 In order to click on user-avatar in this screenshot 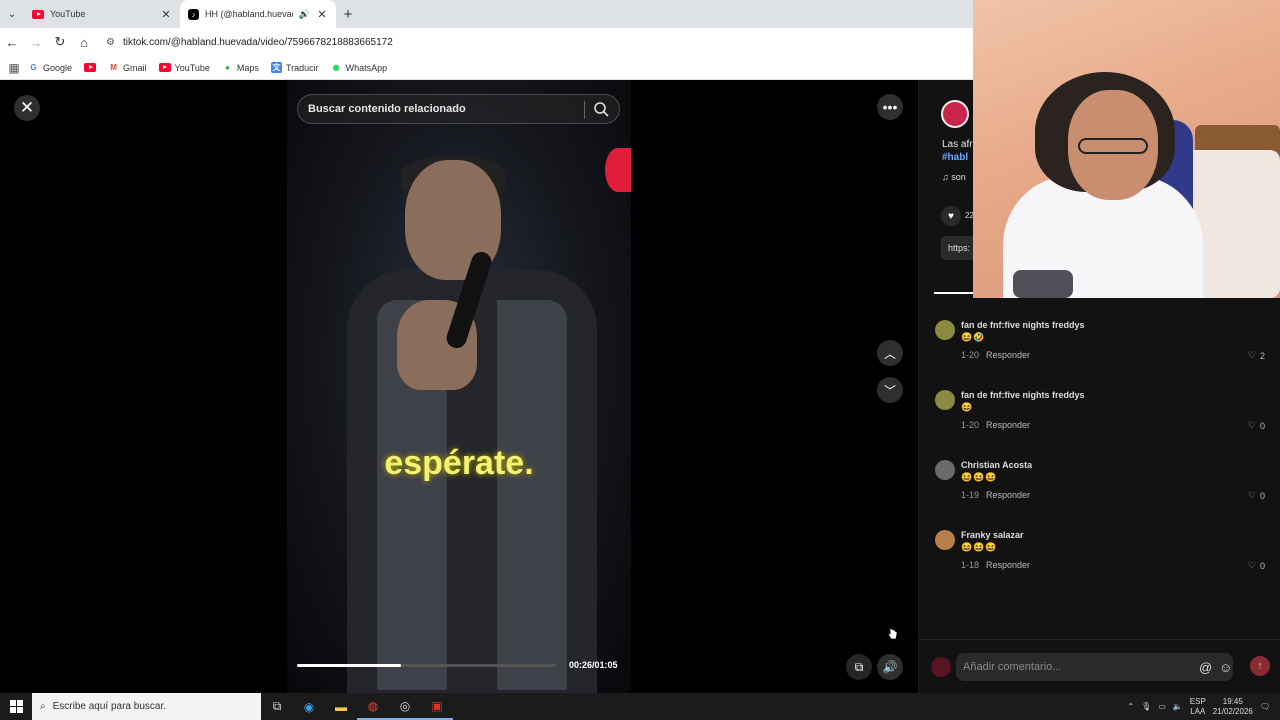, I will do `click(941, 667)`.